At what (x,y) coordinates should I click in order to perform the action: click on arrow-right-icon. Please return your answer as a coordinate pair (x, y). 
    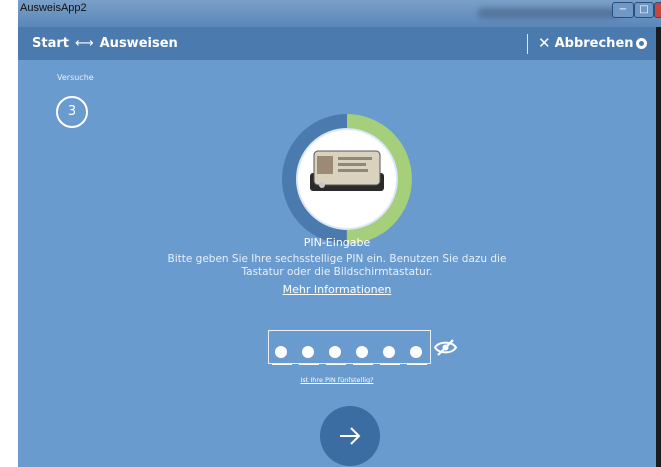
    Looking at the image, I should click on (350, 436).